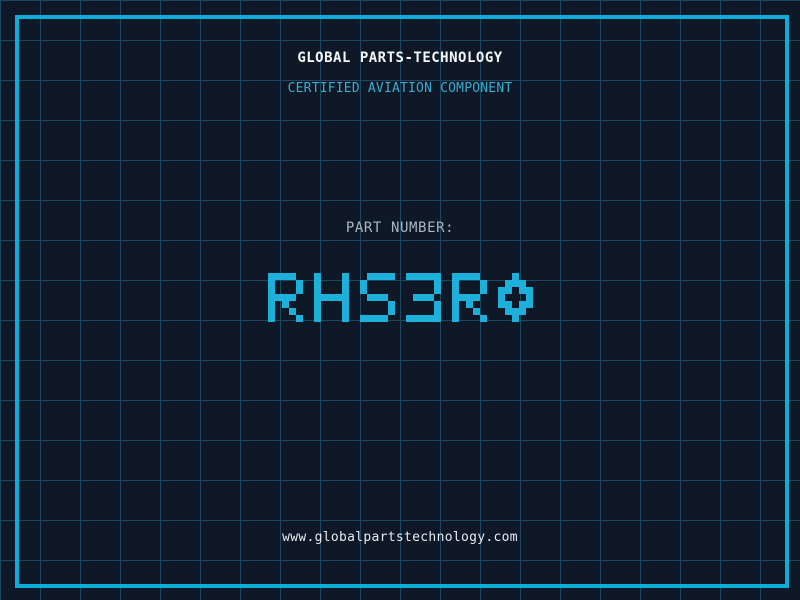 The width and height of the screenshot is (800, 600). What do you see at coordinates (400, 537) in the screenshot?
I see `website-url: www.globalpartstechnology.com` at bounding box center [400, 537].